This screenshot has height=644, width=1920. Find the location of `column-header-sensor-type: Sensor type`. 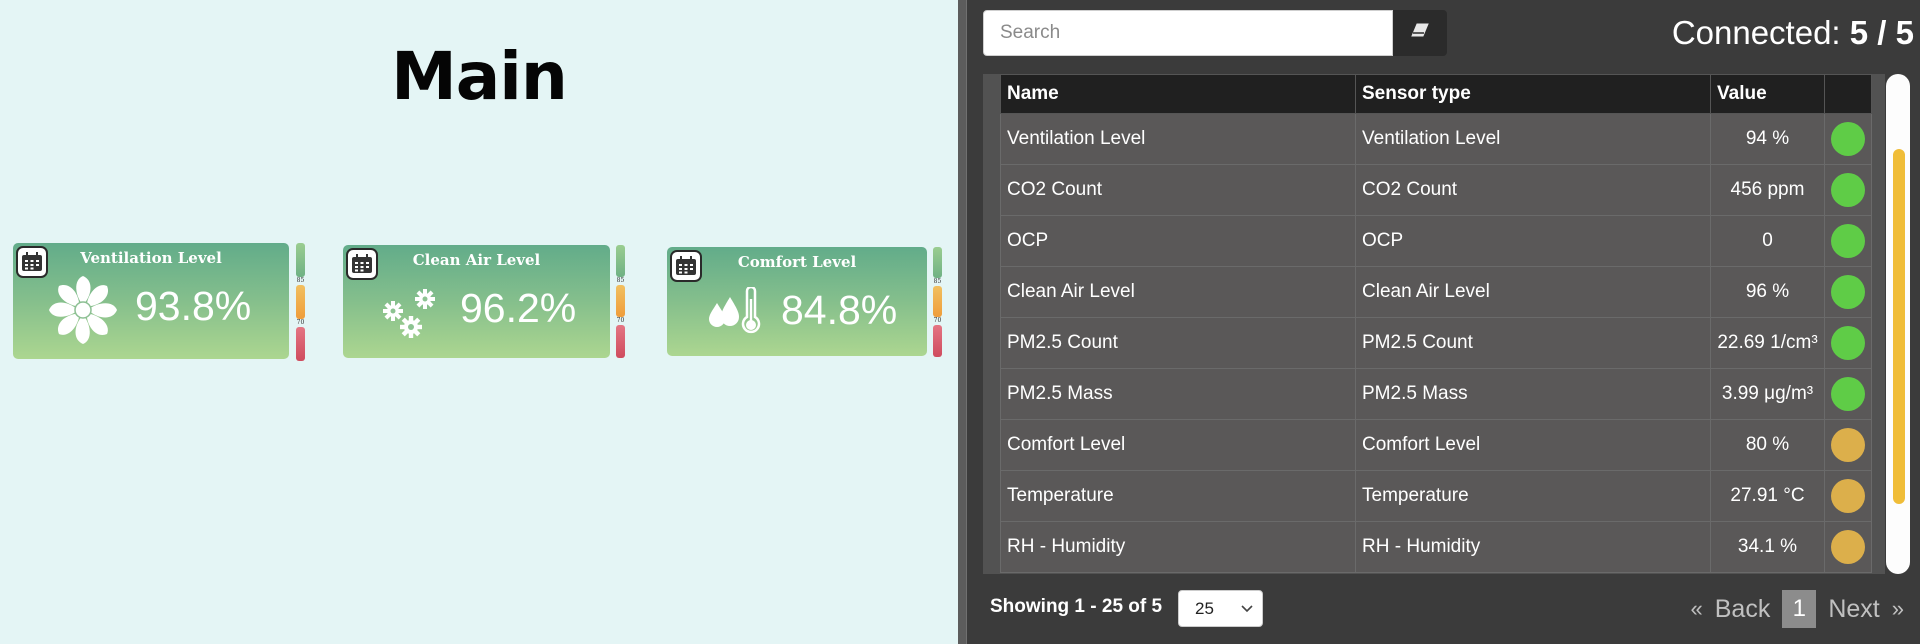

column-header-sensor-type: Sensor type is located at coordinates (1533, 94).